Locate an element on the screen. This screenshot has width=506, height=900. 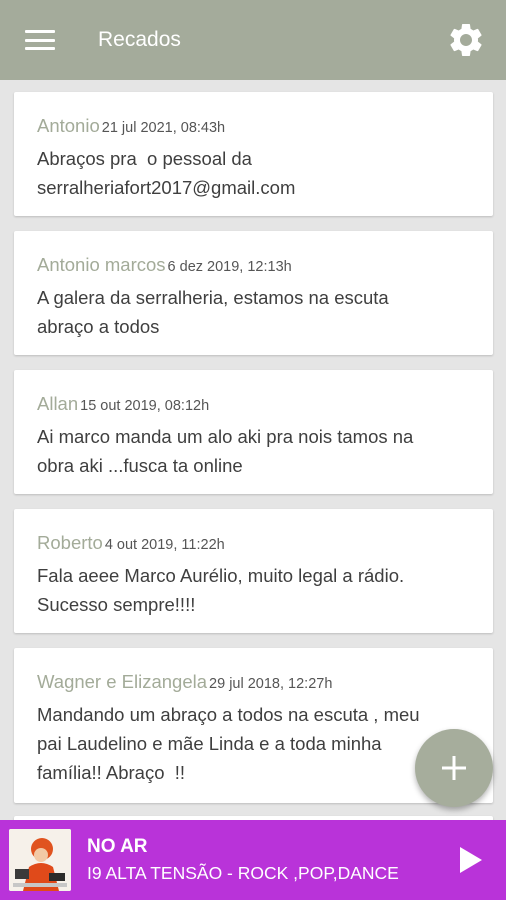
settings-button is located at coordinates (466, 40).